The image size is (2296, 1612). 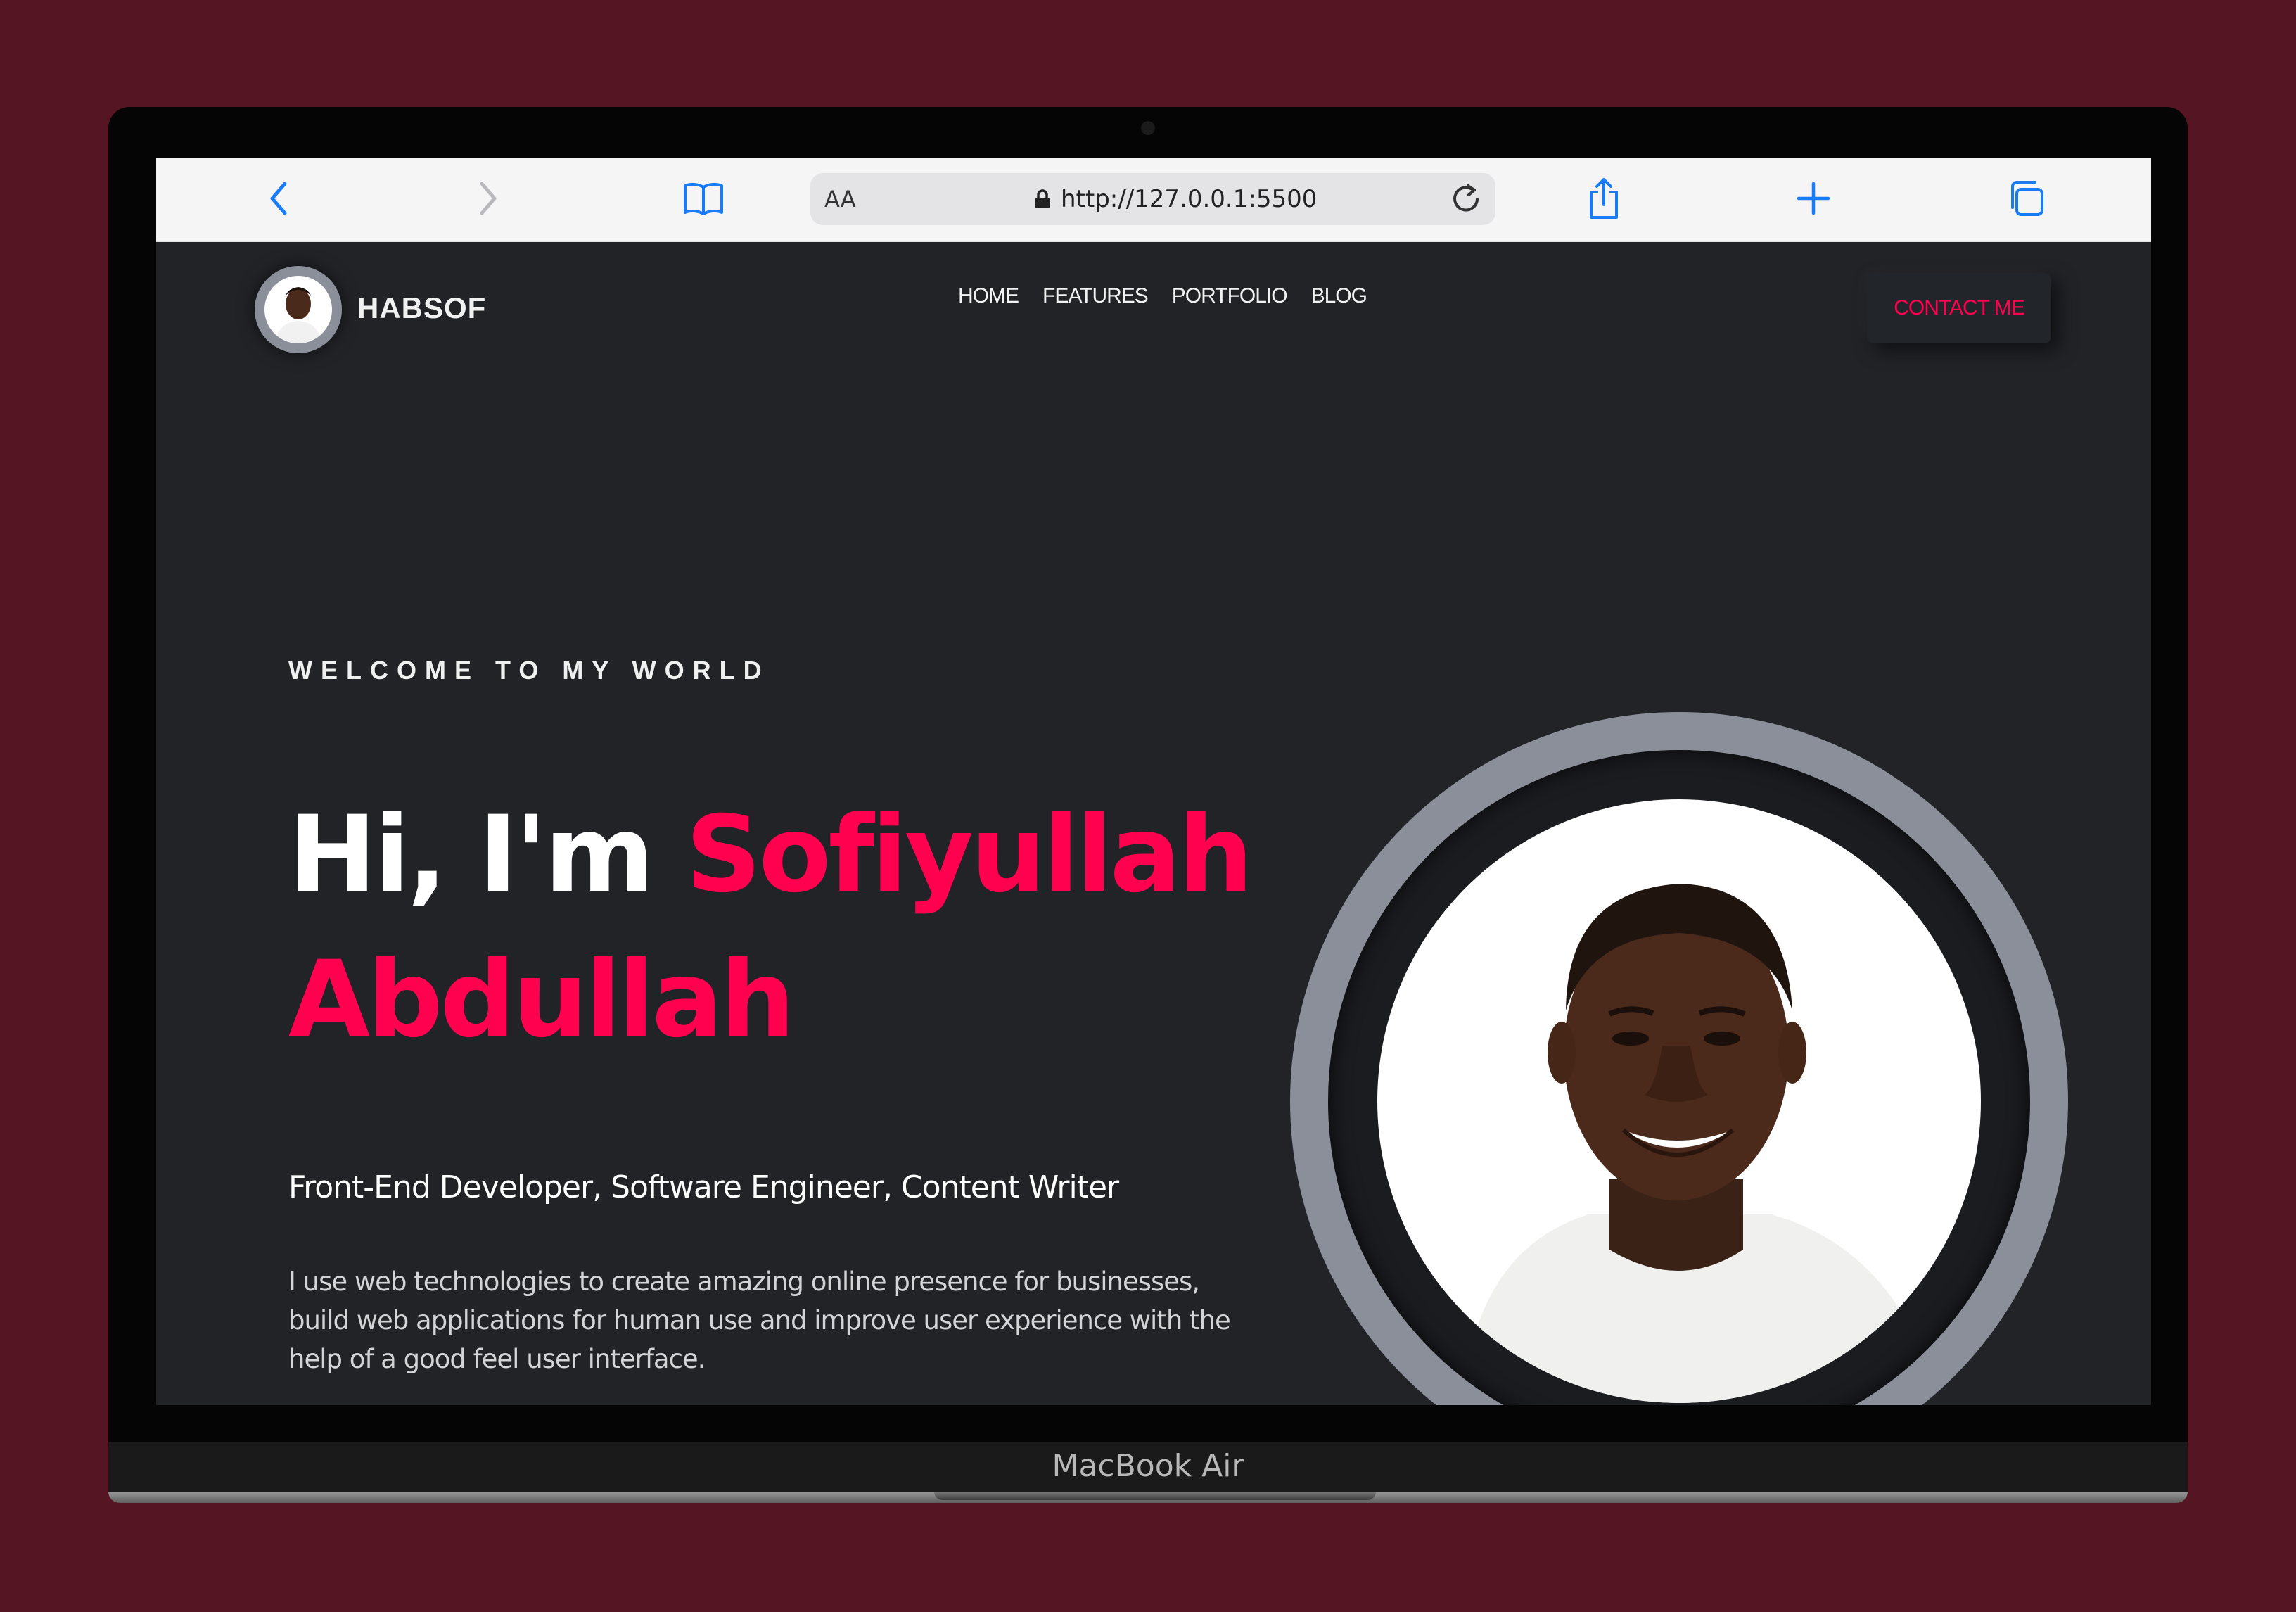 What do you see at coordinates (1043, 198) in the screenshot?
I see `lock-icon` at bounding box center [1043, 198].